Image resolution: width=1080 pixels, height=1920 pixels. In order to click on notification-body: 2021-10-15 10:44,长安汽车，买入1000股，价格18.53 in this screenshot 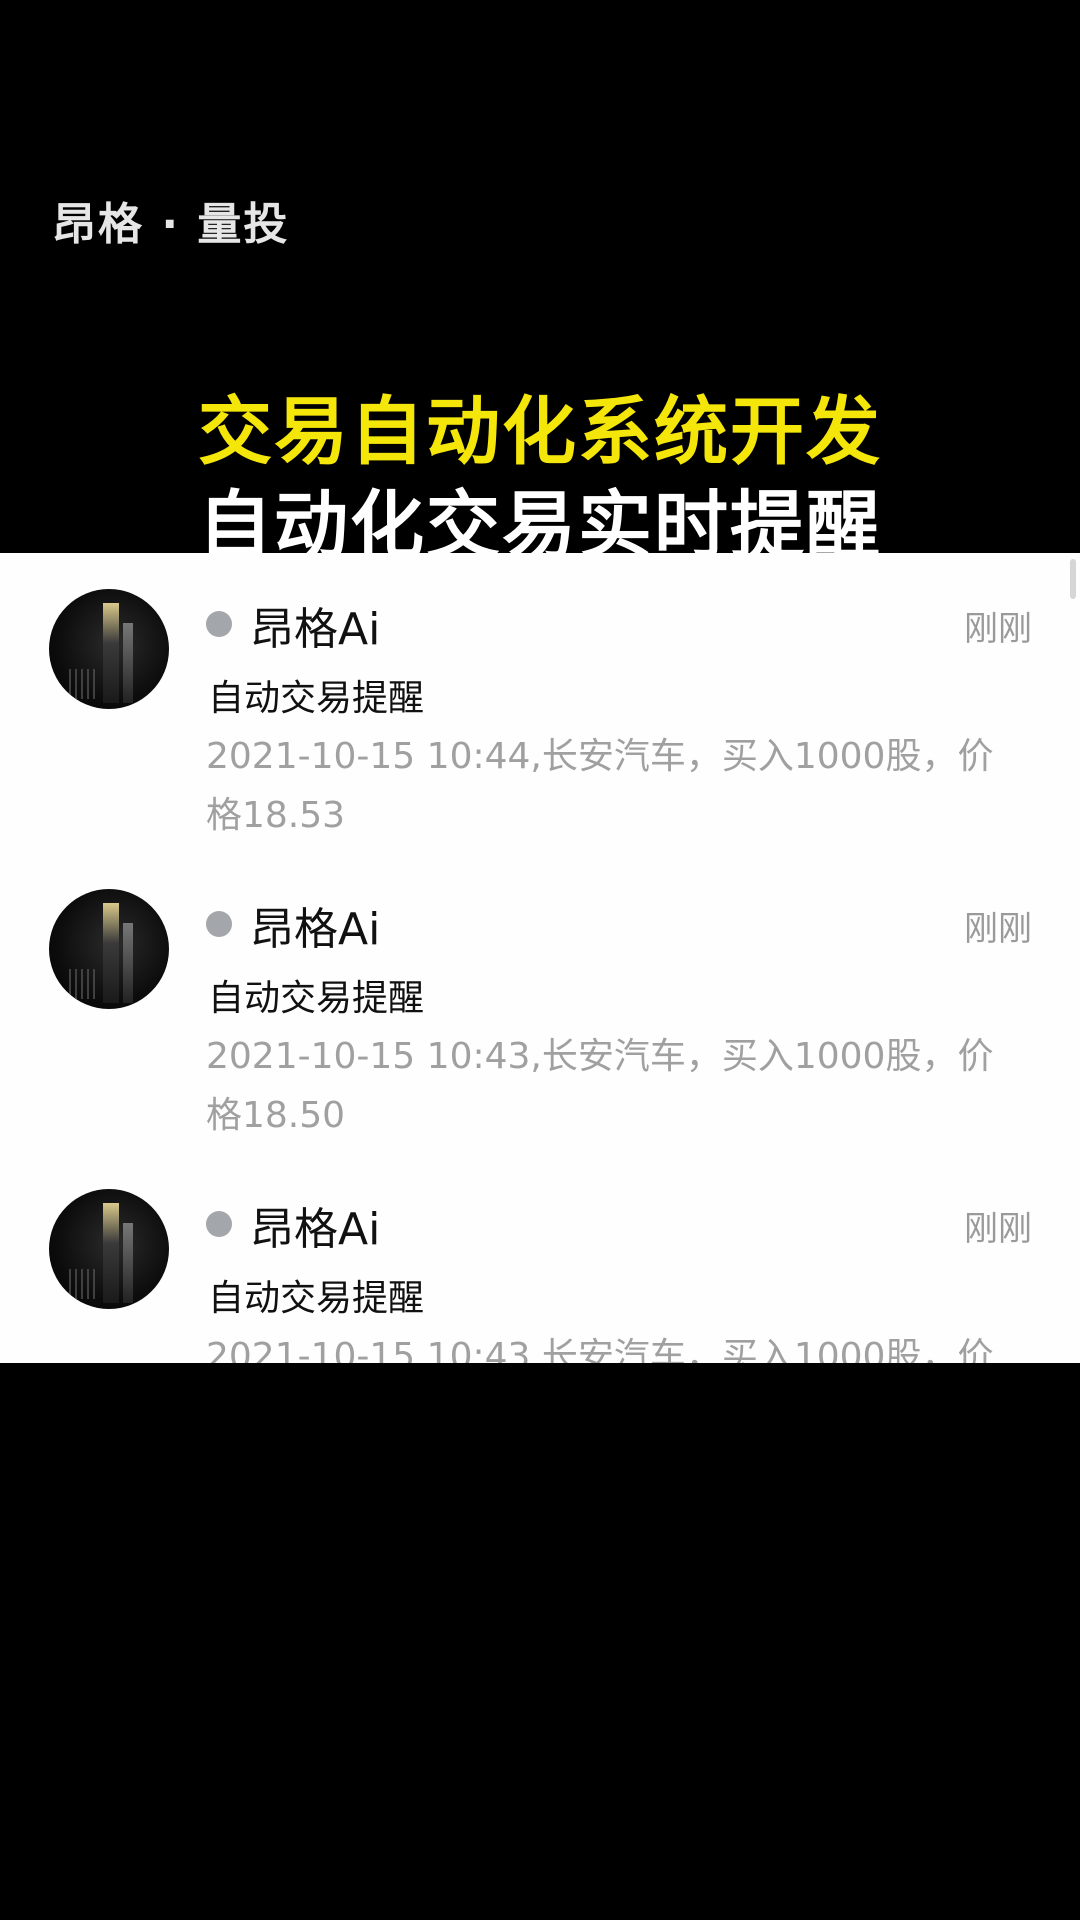, I will do `click(600, 786)`.